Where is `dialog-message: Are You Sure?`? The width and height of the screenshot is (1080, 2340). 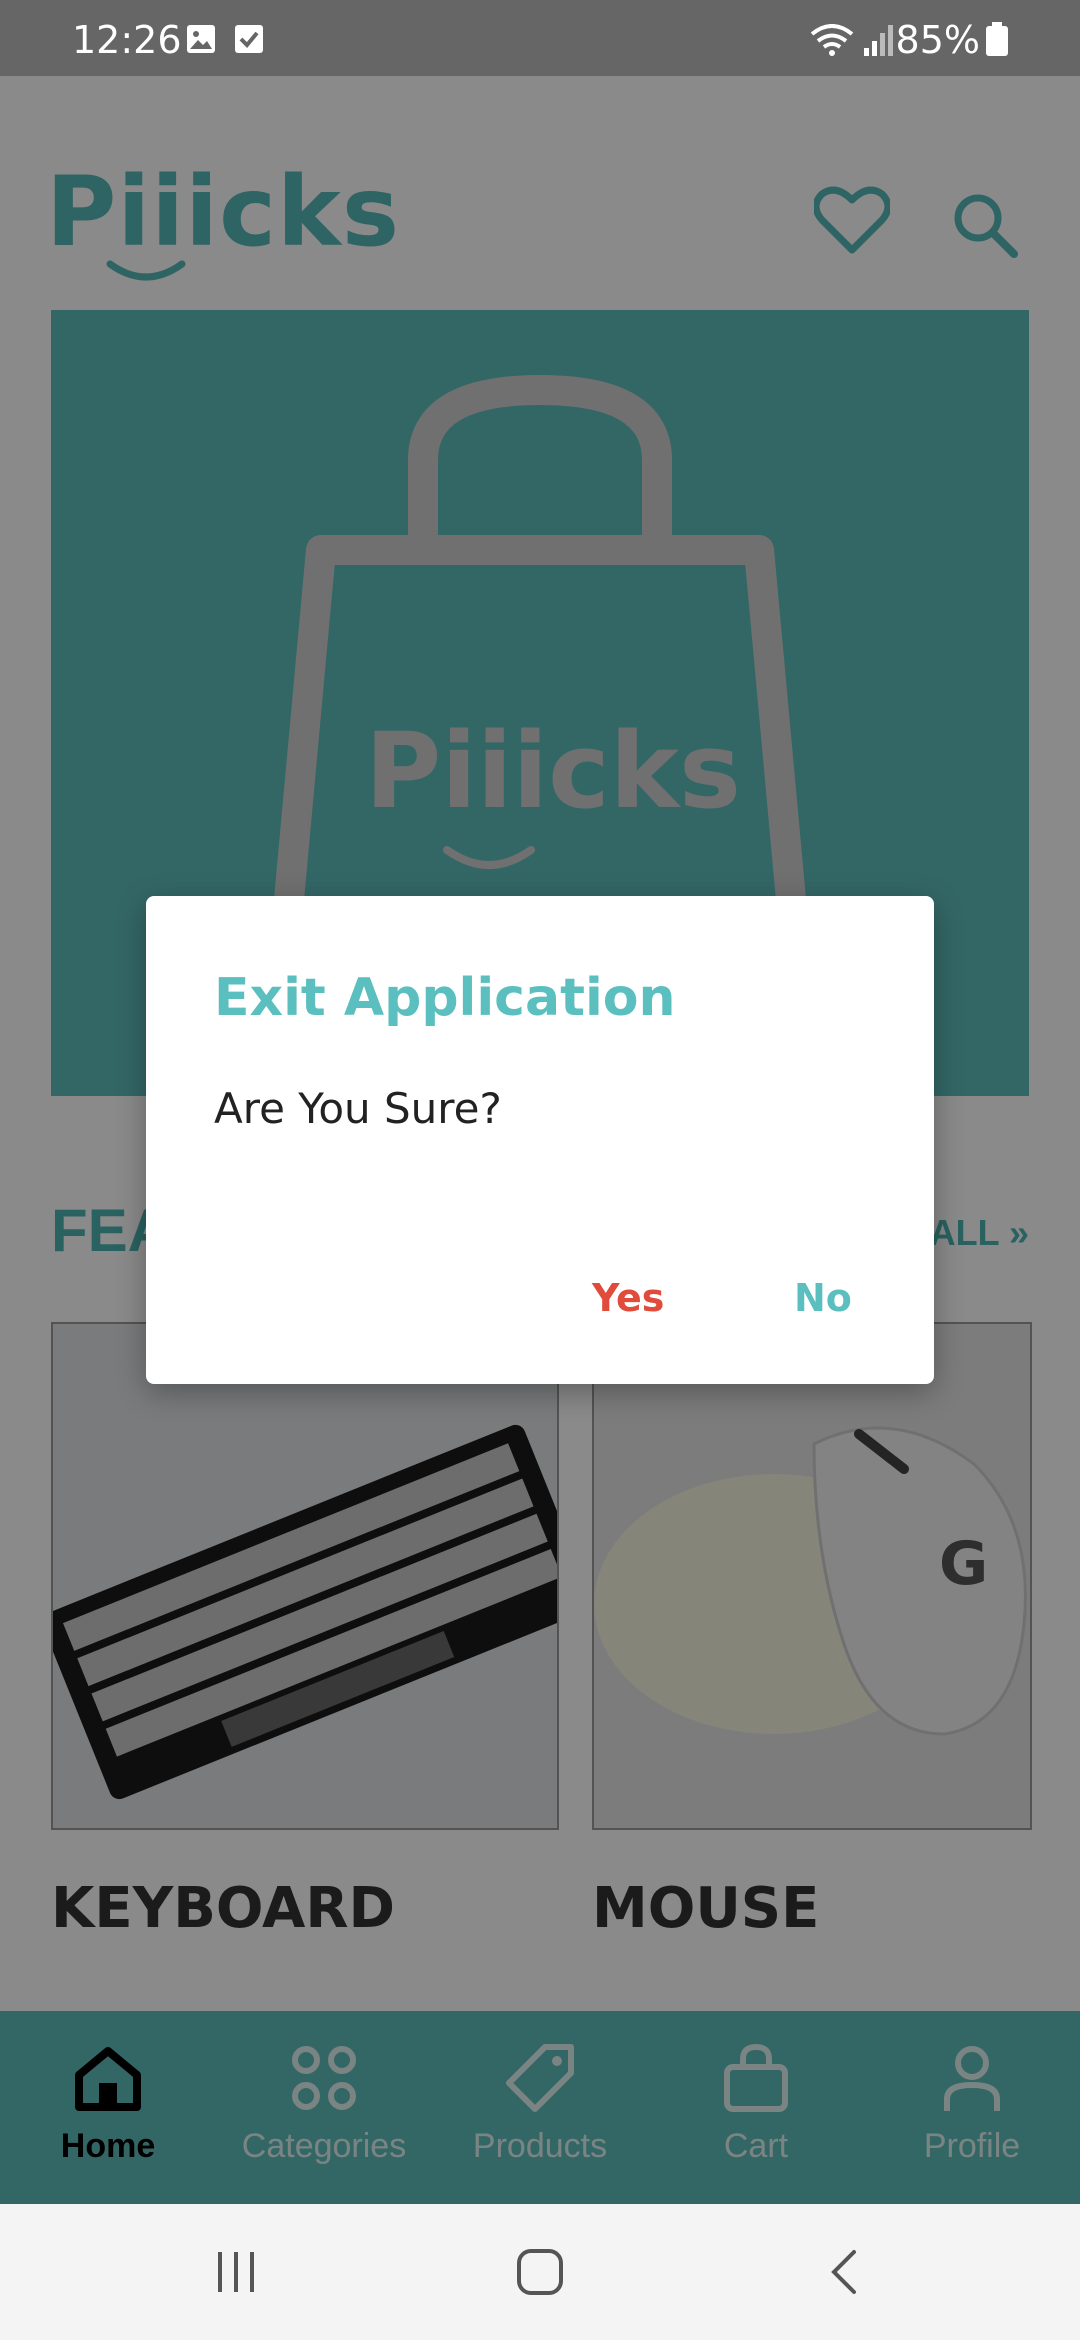 dialog-message: Are You Sure? is located at coordinates (358, 1108).